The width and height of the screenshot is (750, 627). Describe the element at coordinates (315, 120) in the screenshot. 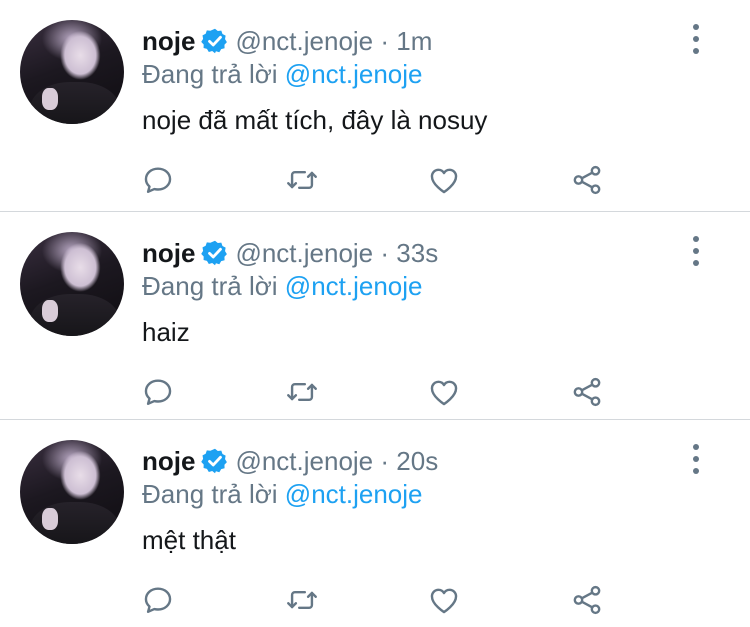

I see `tweet-text: noje đã mất tích, đây là nosuy` at that location.